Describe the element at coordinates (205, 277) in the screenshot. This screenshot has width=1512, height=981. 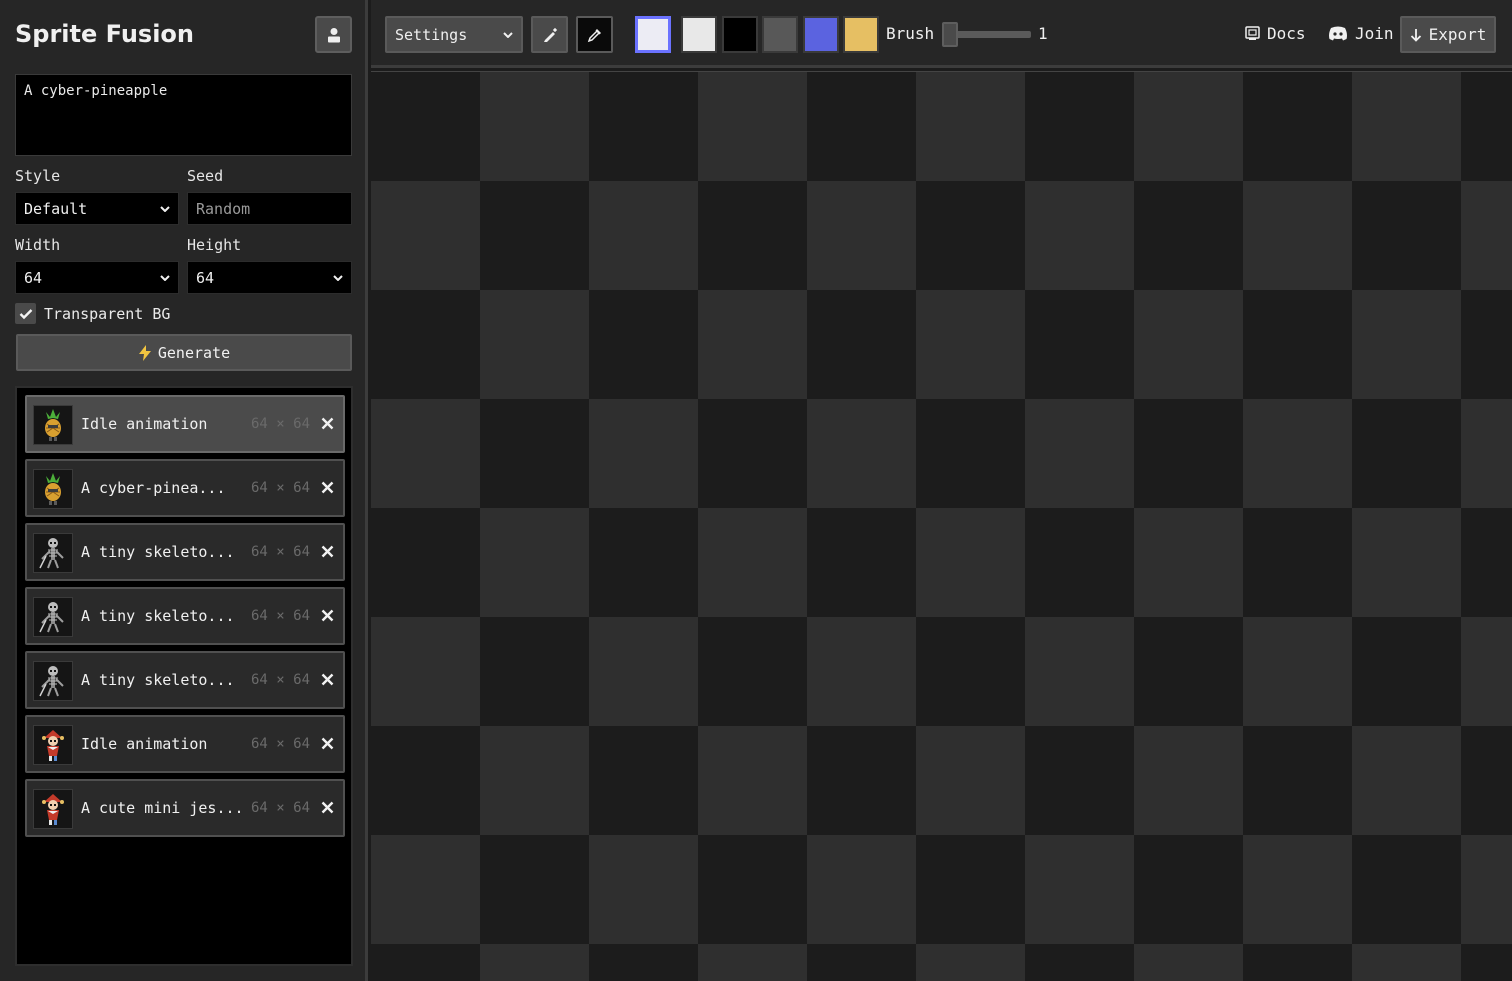
I see `height-value: 64` at that location.